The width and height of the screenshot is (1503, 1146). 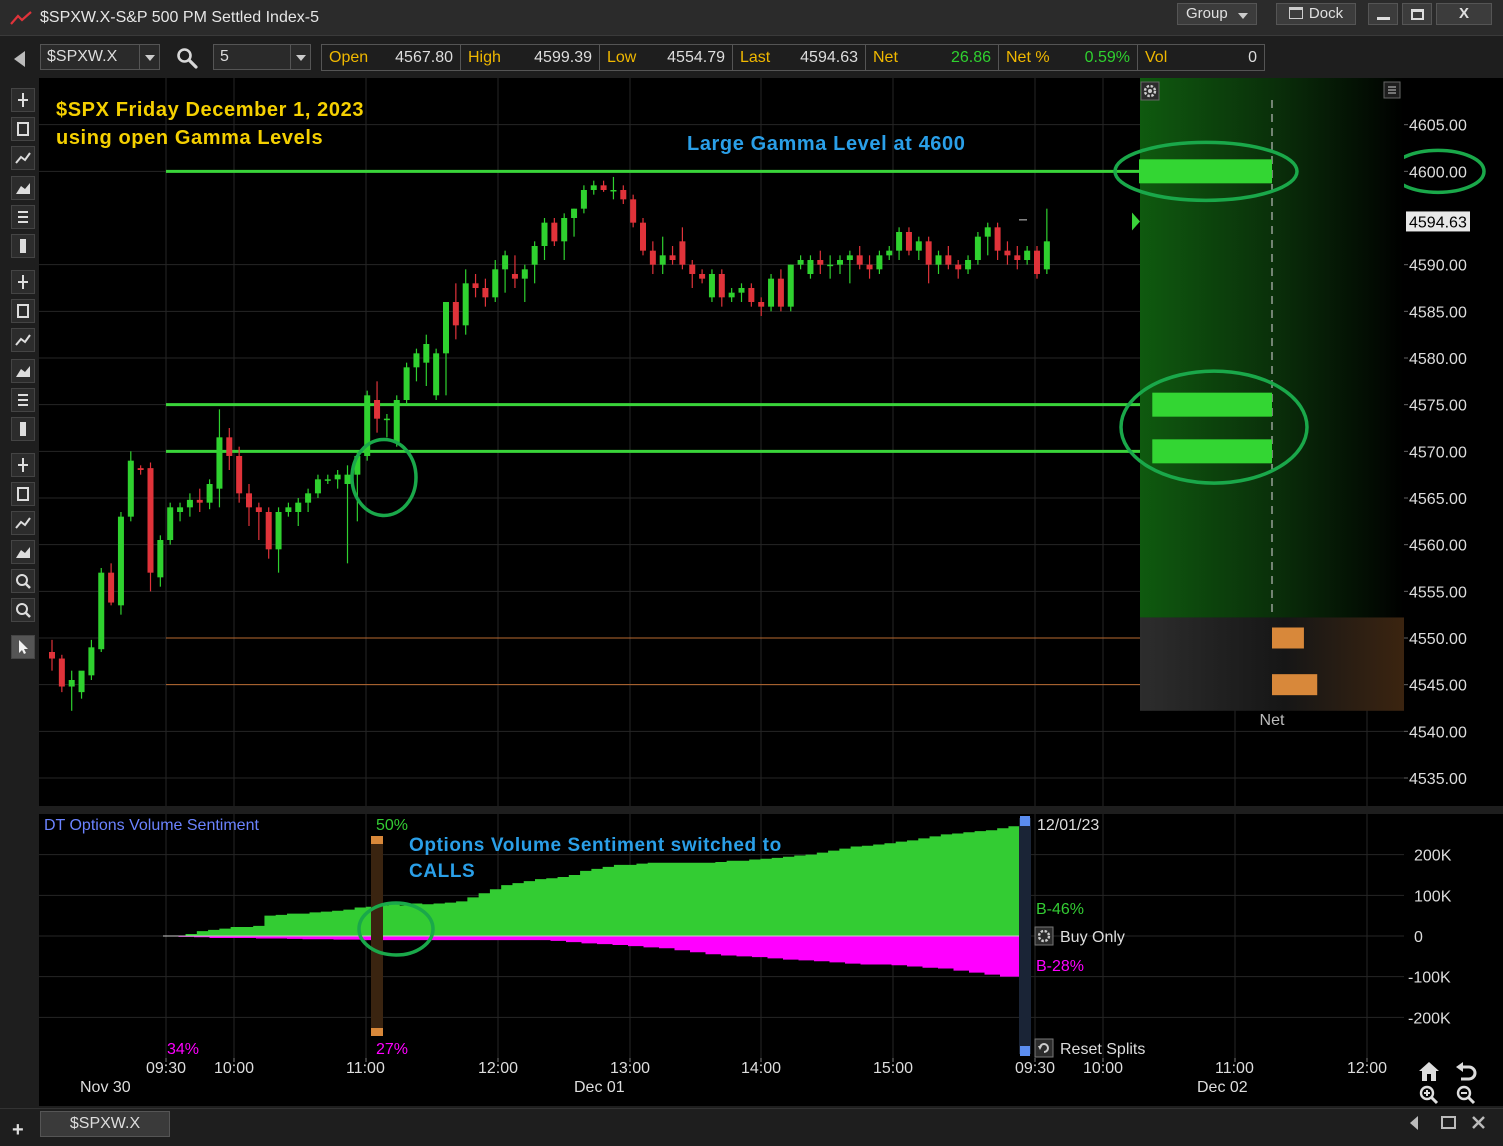 I want to click on sentiment-note-line1: Options Volume Sentiment switched to, so click(x=595, y=845).